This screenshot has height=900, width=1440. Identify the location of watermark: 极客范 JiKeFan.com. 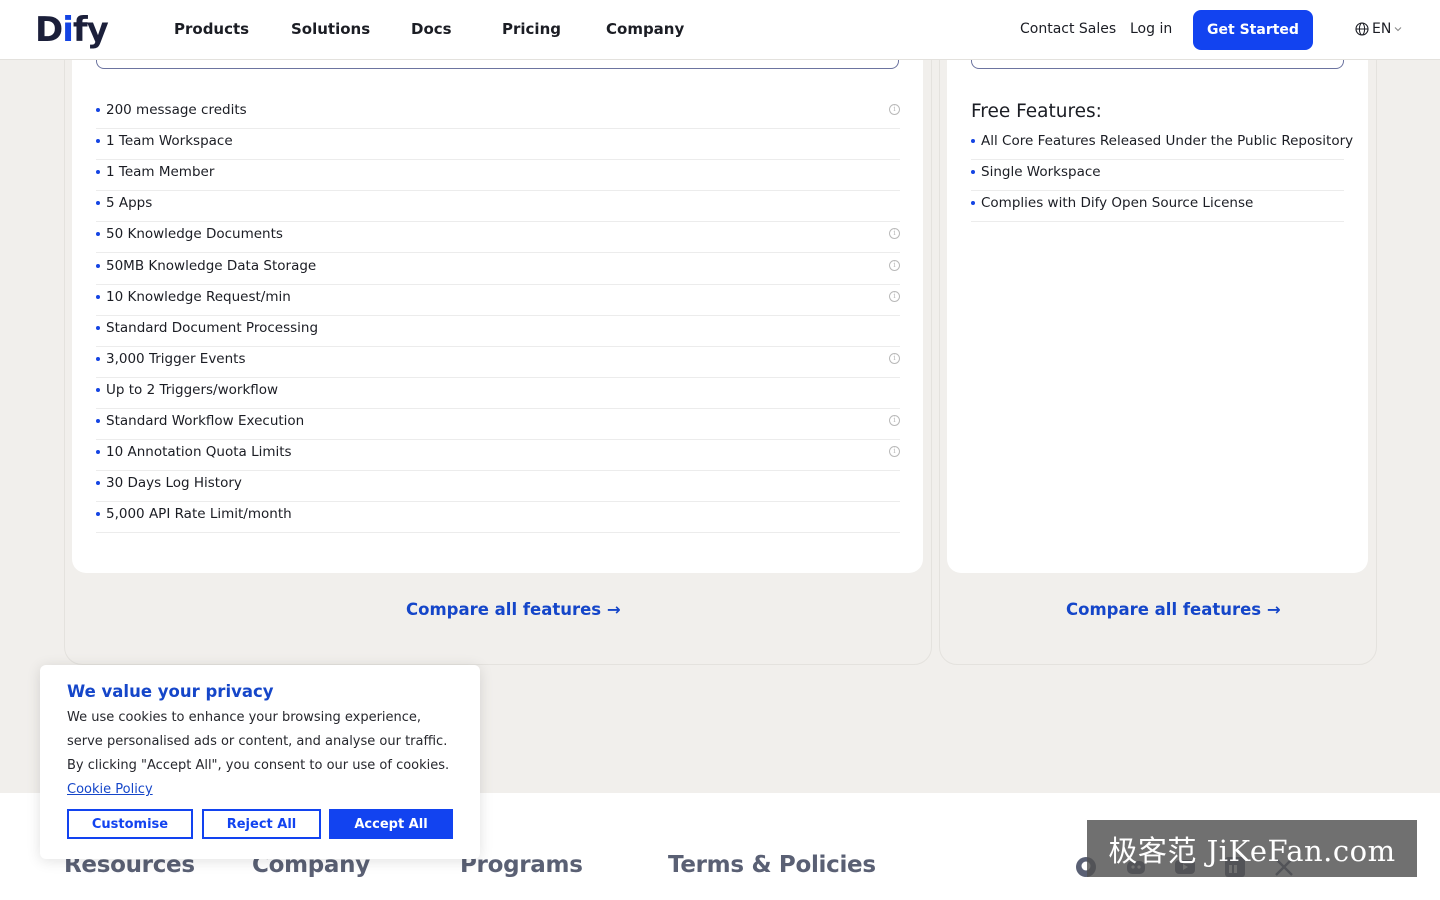
(1252, 848).